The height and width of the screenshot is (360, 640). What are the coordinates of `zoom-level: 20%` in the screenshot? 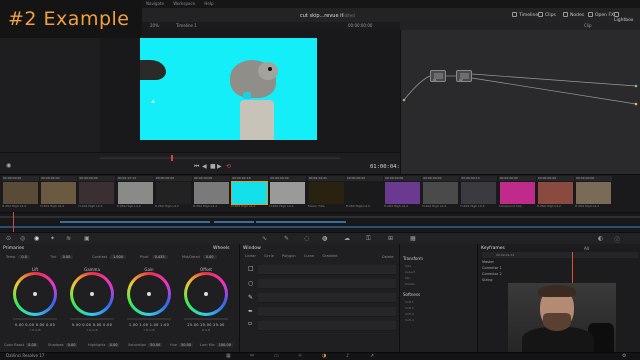 It's located at (154, 25).